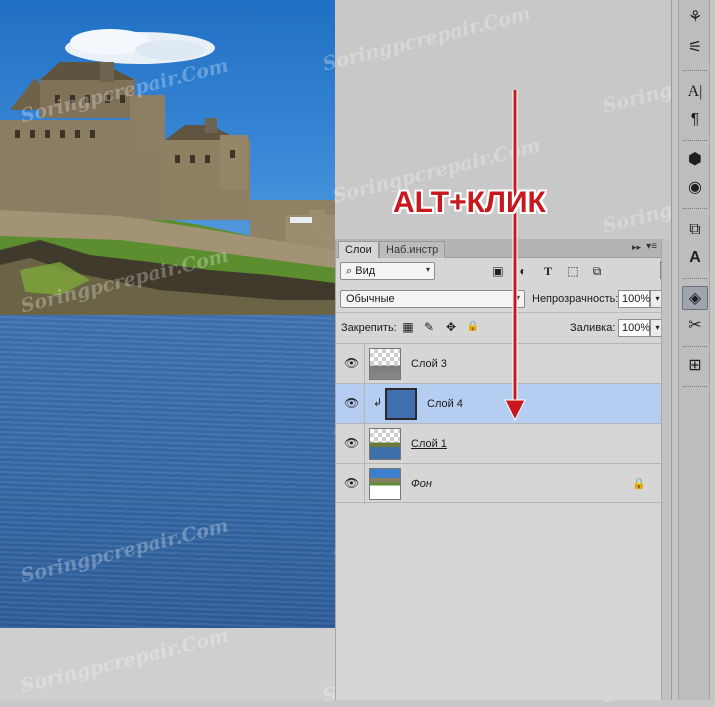  Describe the element at coordinates (593, 328) in the screenshot. I see `fill-label: Заливка:` at that location.